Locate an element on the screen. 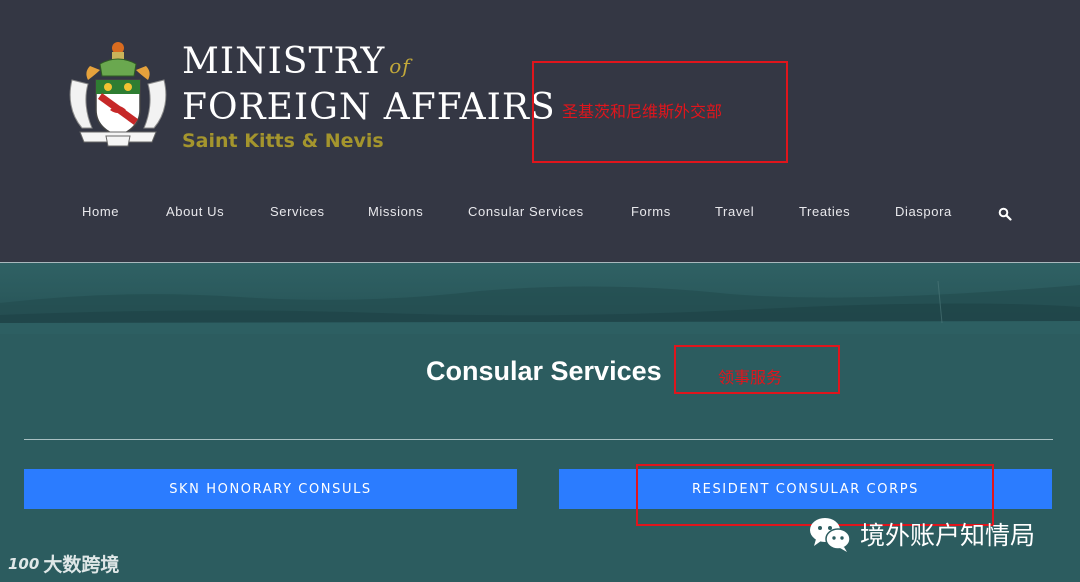 Image resolution: width=1080 pixels, height=582 pixels. annotation-text-consular: 领事服务 is located at coordinates (750, 377).